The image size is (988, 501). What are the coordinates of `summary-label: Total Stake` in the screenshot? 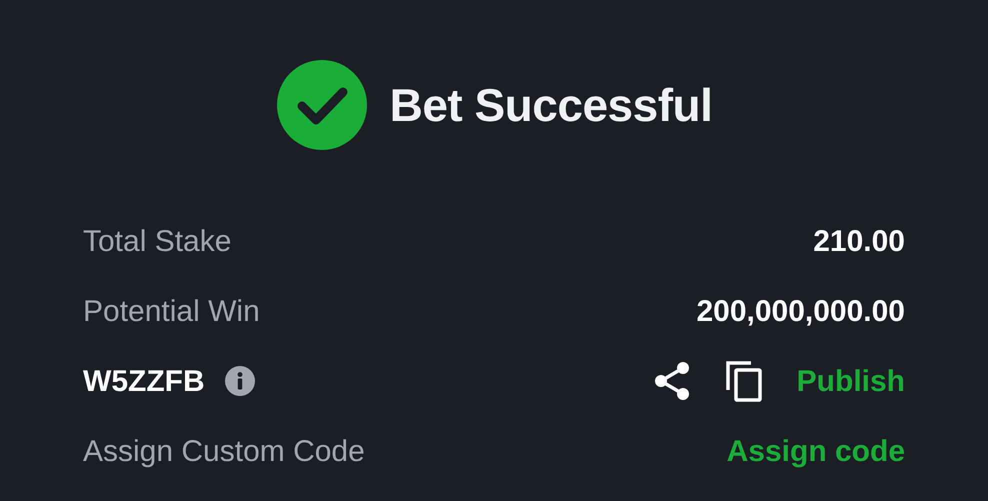 It's located at (157, 242).